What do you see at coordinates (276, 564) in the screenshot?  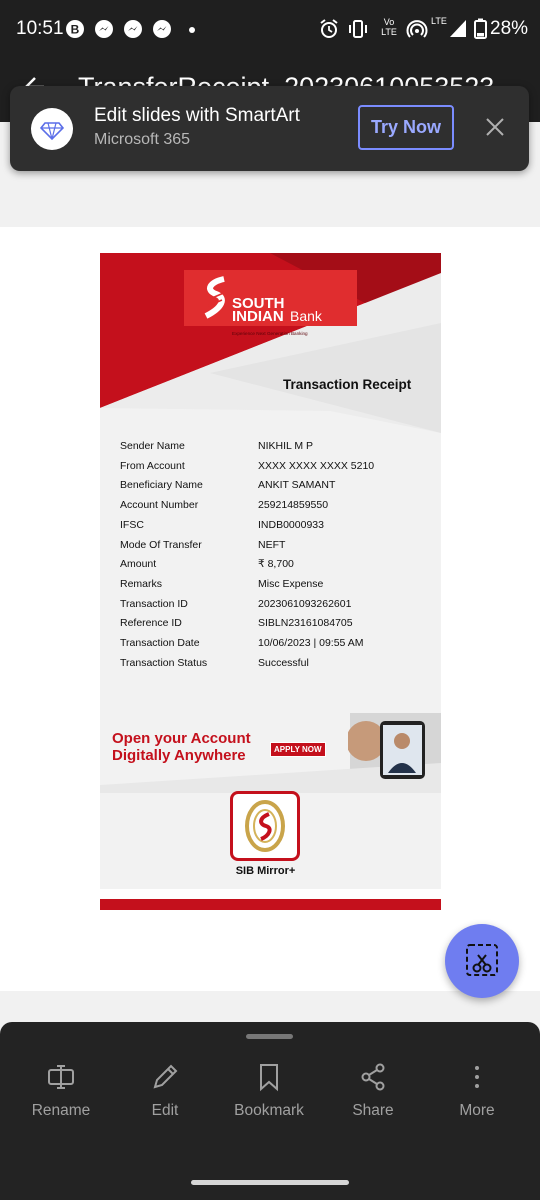 I see `detail-value: ₹ 8,700` at bounding box center [276, 564].